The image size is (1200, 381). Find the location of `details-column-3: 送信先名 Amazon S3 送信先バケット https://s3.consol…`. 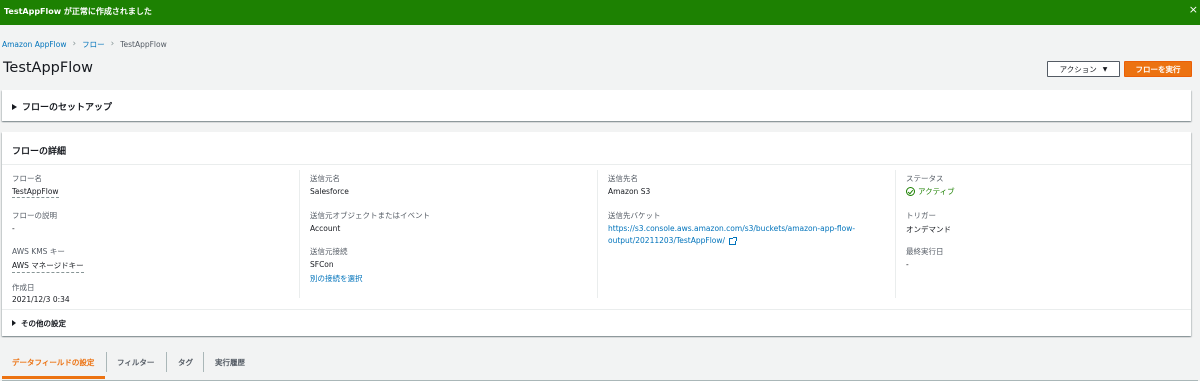

details-column-3: 送信先名 Amazon S3 送信先バケット https://s3.consol… is located at coordinates (750, 234).